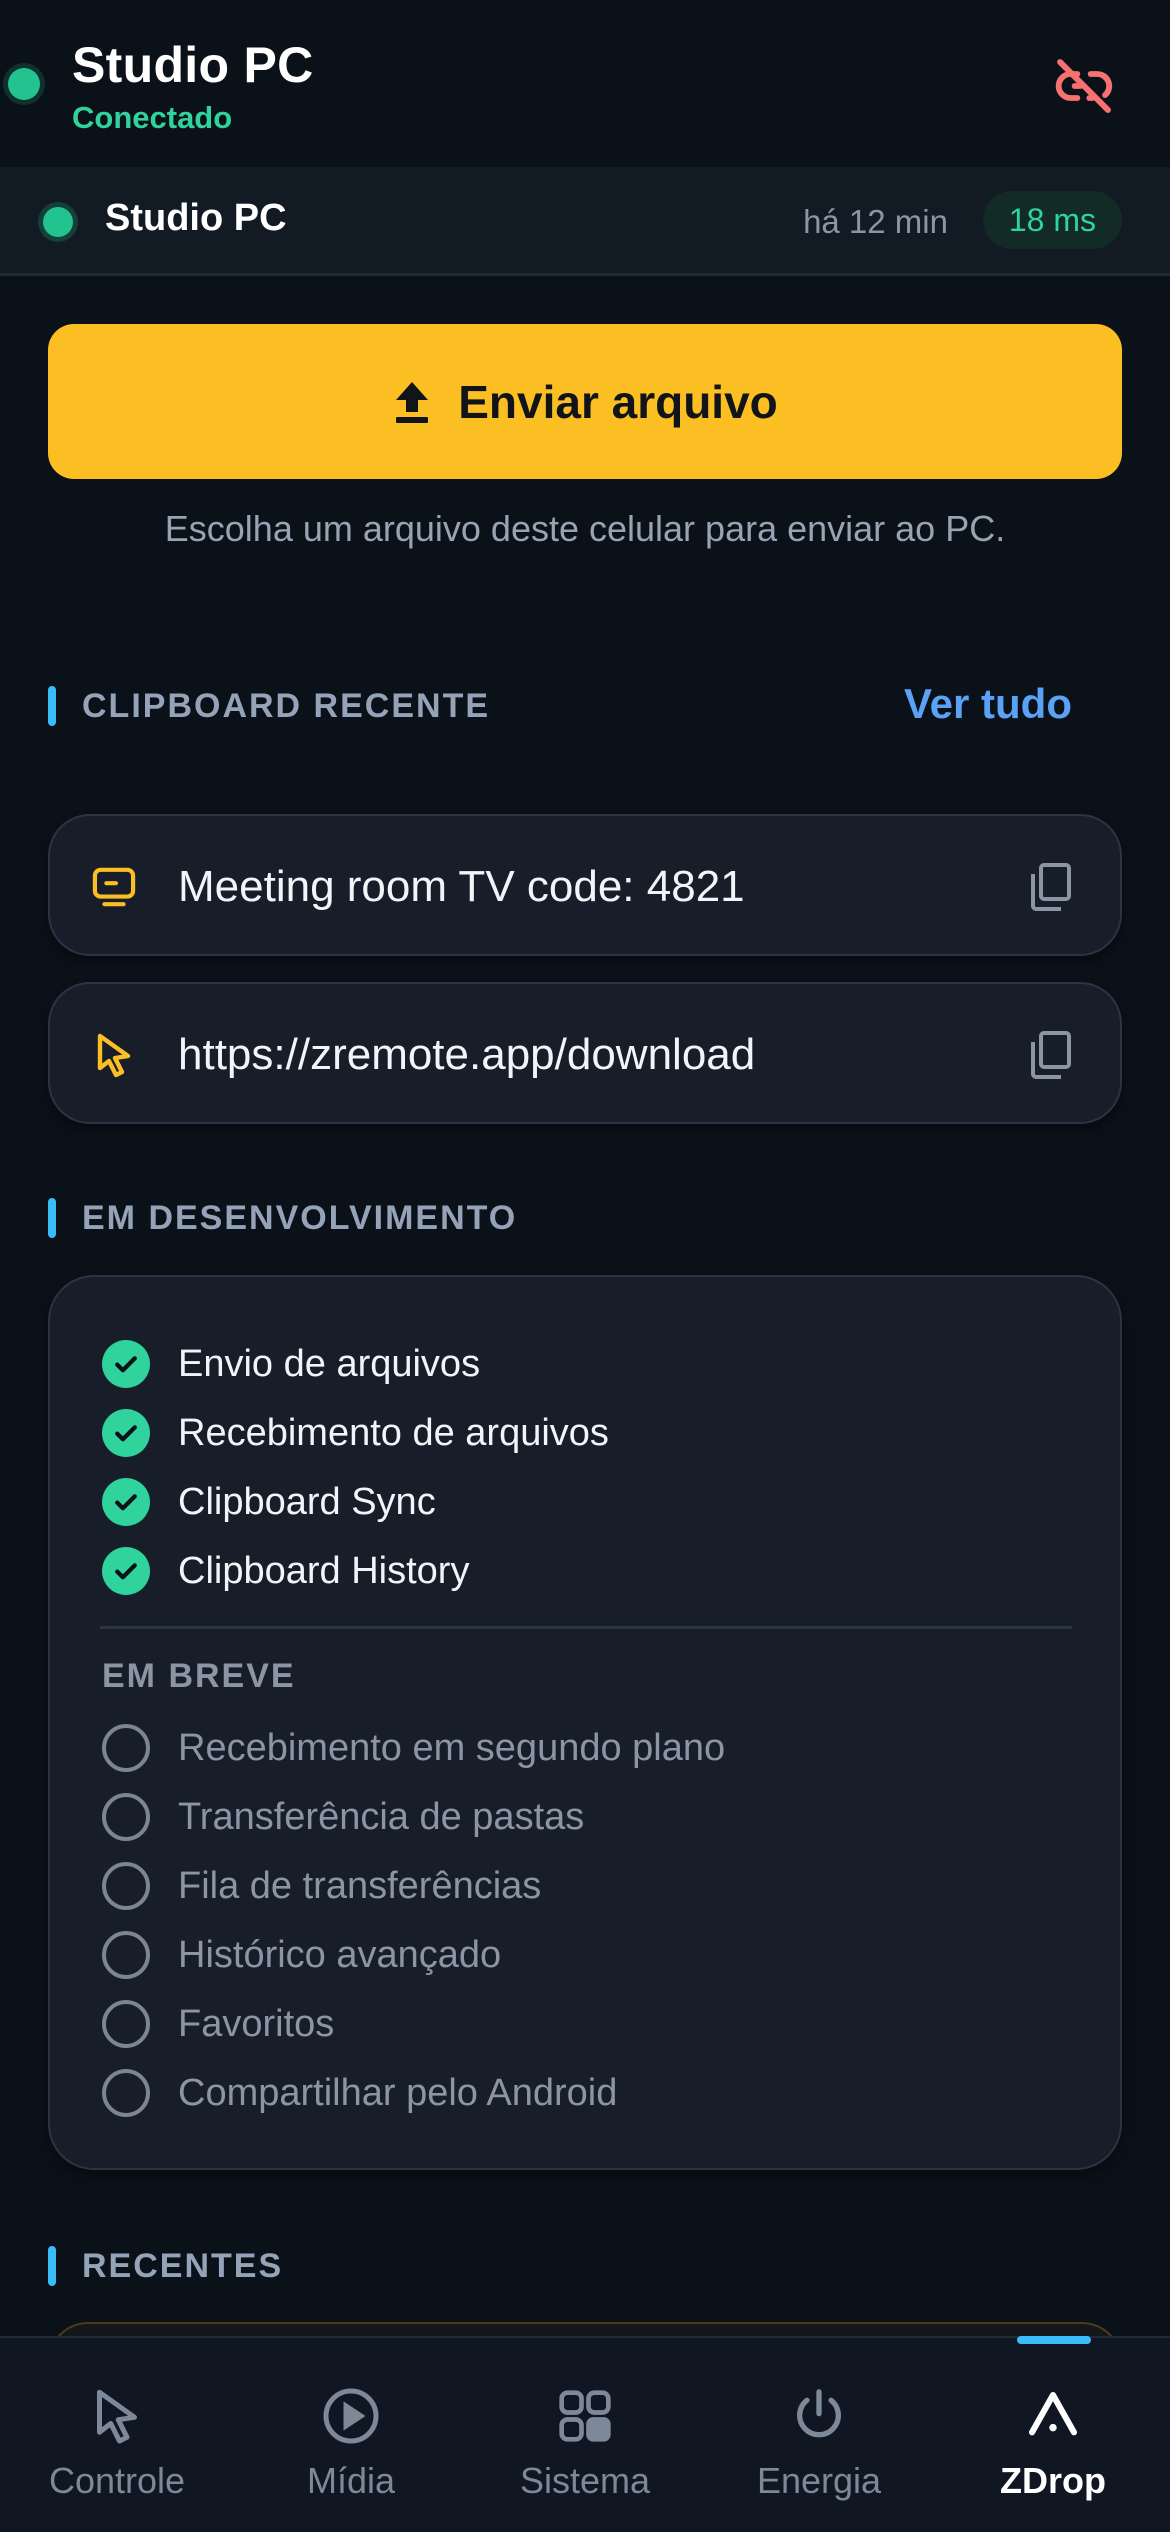  What do you see at coordinates (819, 2480) in the screenshot?
I see `nav-label: Energia` at bounding box center [819, 2480].